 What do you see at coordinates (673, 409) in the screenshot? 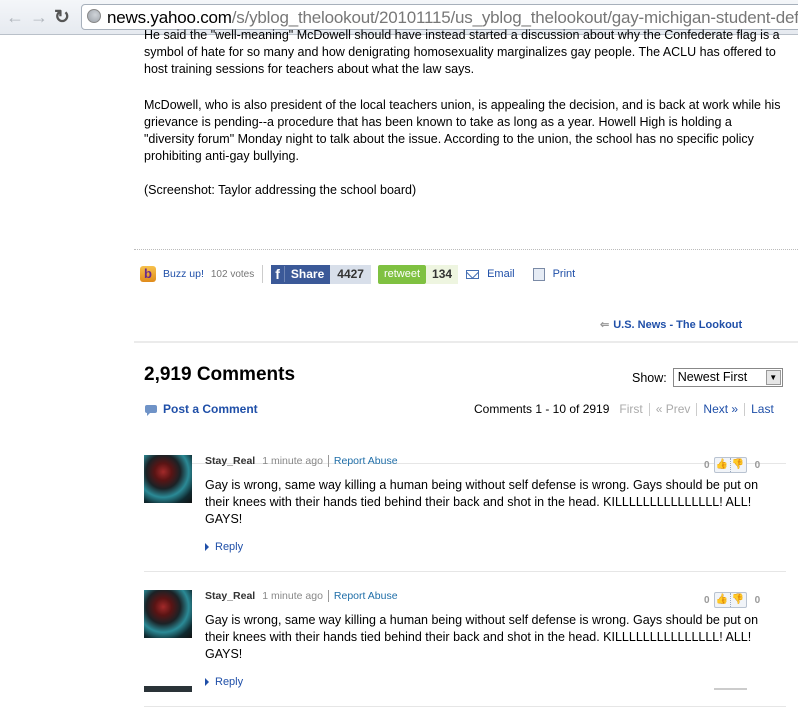
I see `prev-page-link: « Prev` at bounding box center [673, 409].